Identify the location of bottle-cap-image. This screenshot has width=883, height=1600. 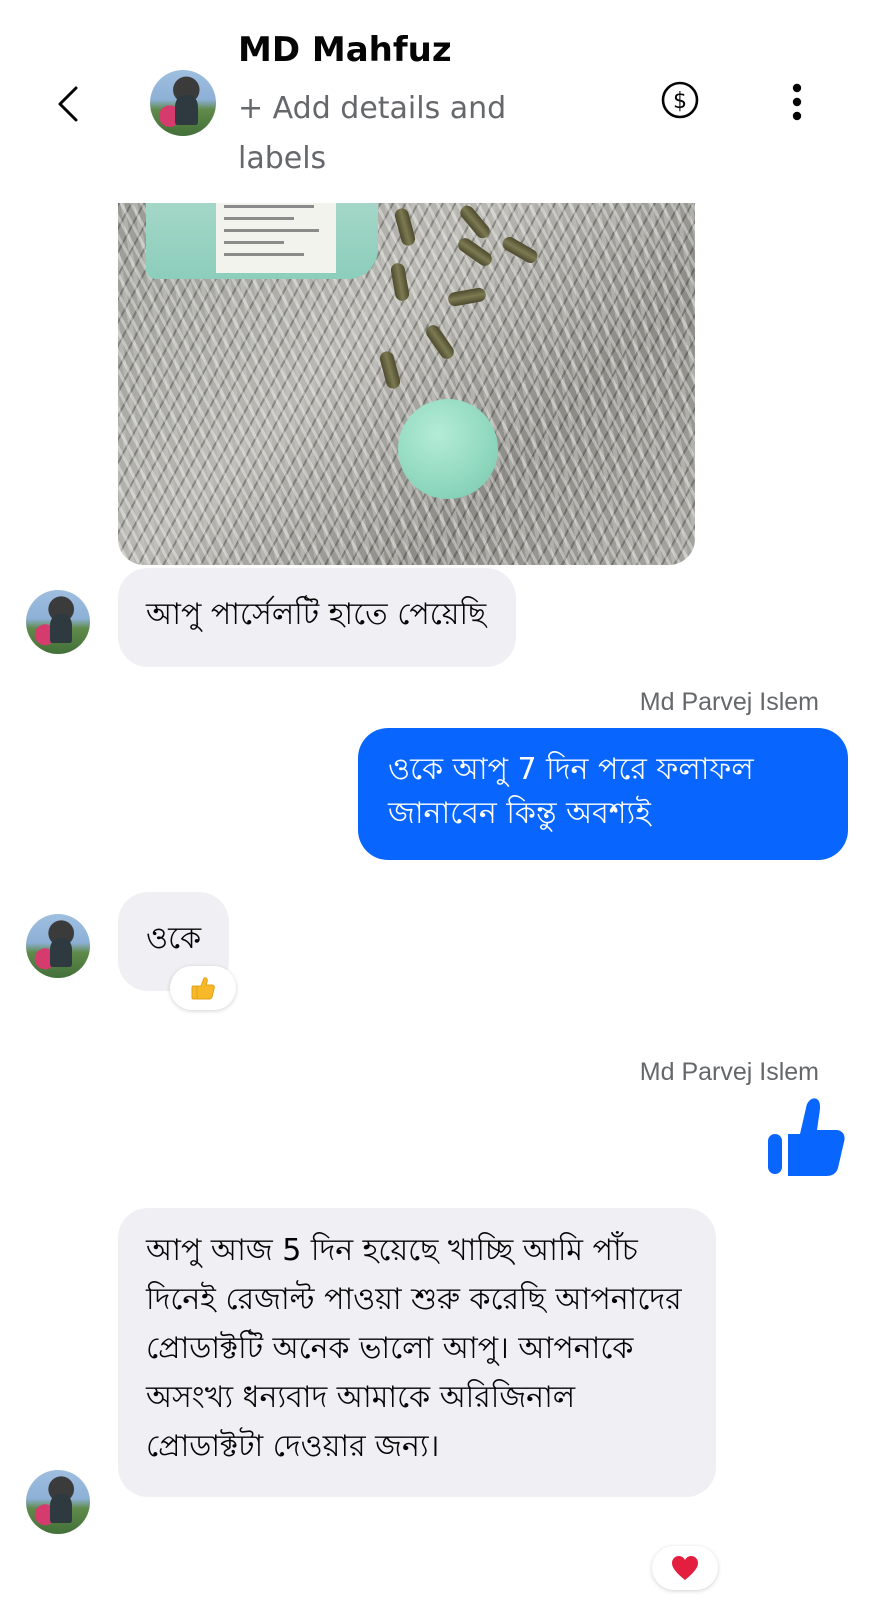
(448, 449).